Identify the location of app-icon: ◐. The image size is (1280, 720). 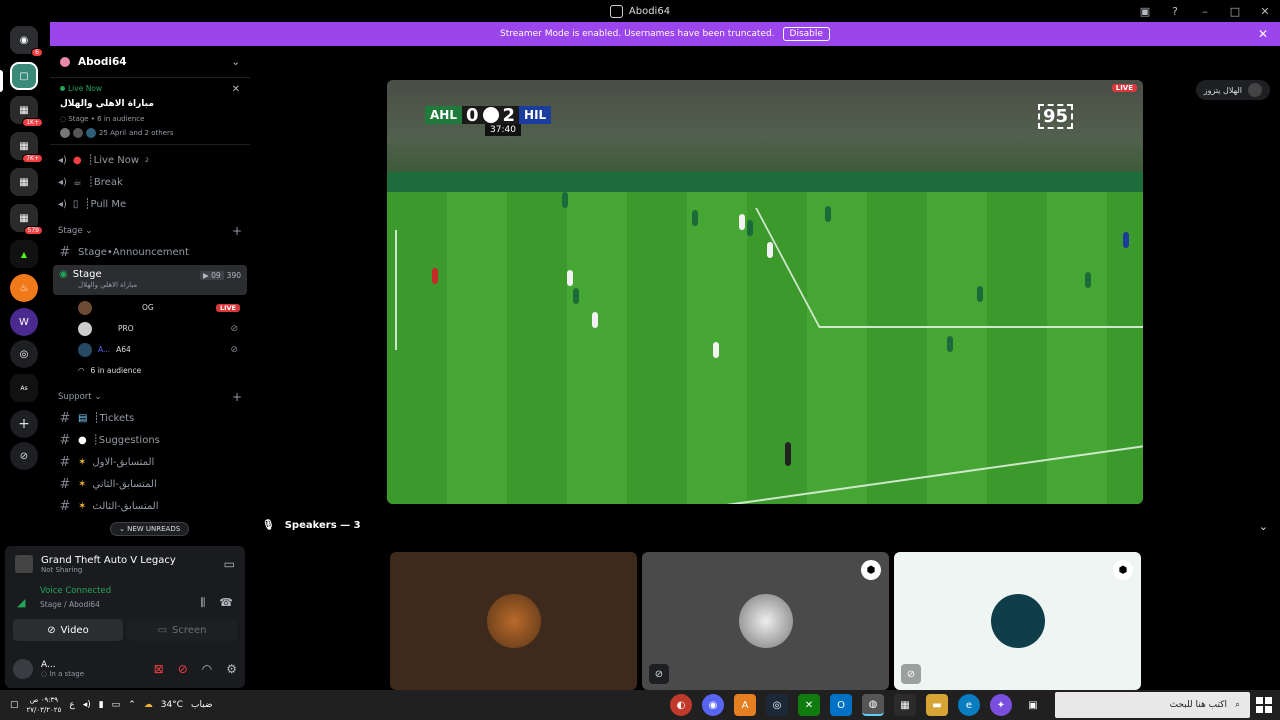
(681, 705).